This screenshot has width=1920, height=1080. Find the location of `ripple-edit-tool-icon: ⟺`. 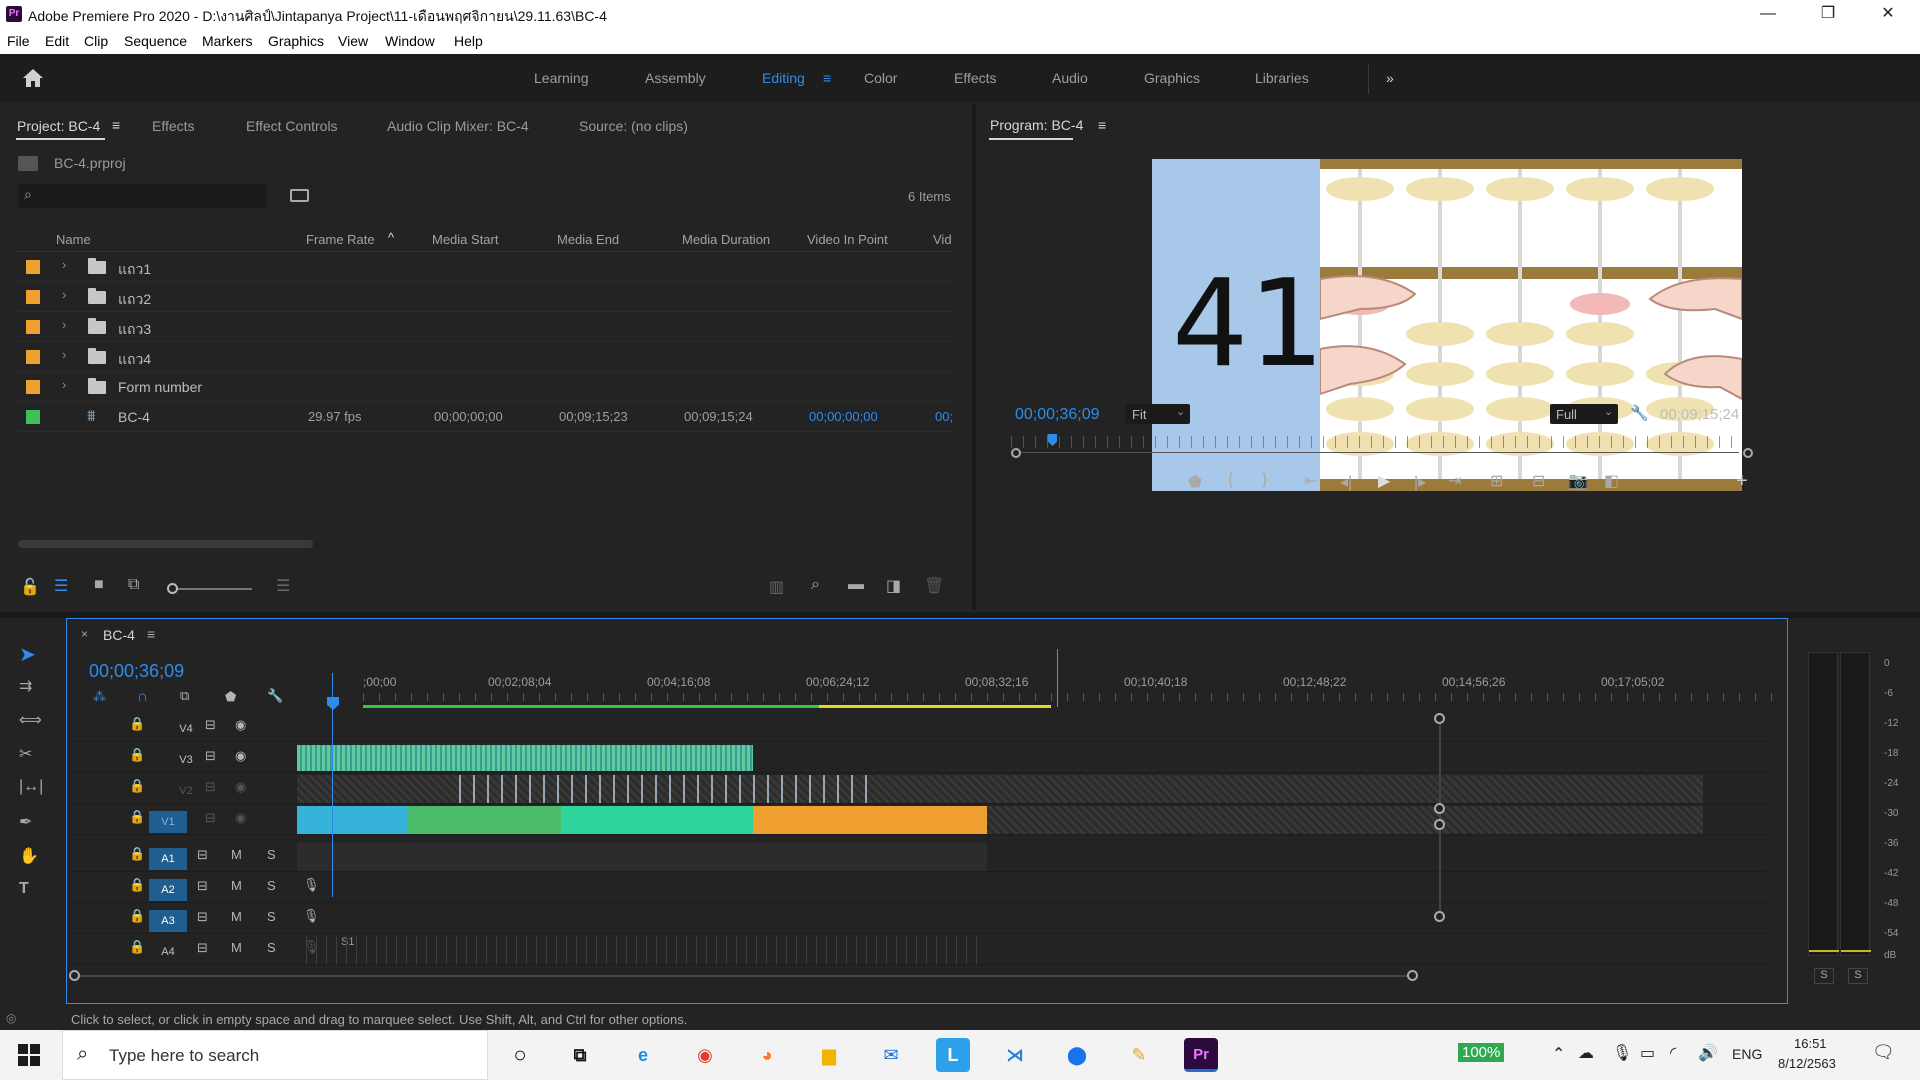

ripple-edit-tool-icon: ⟺ is located at coordinates (30, 720).